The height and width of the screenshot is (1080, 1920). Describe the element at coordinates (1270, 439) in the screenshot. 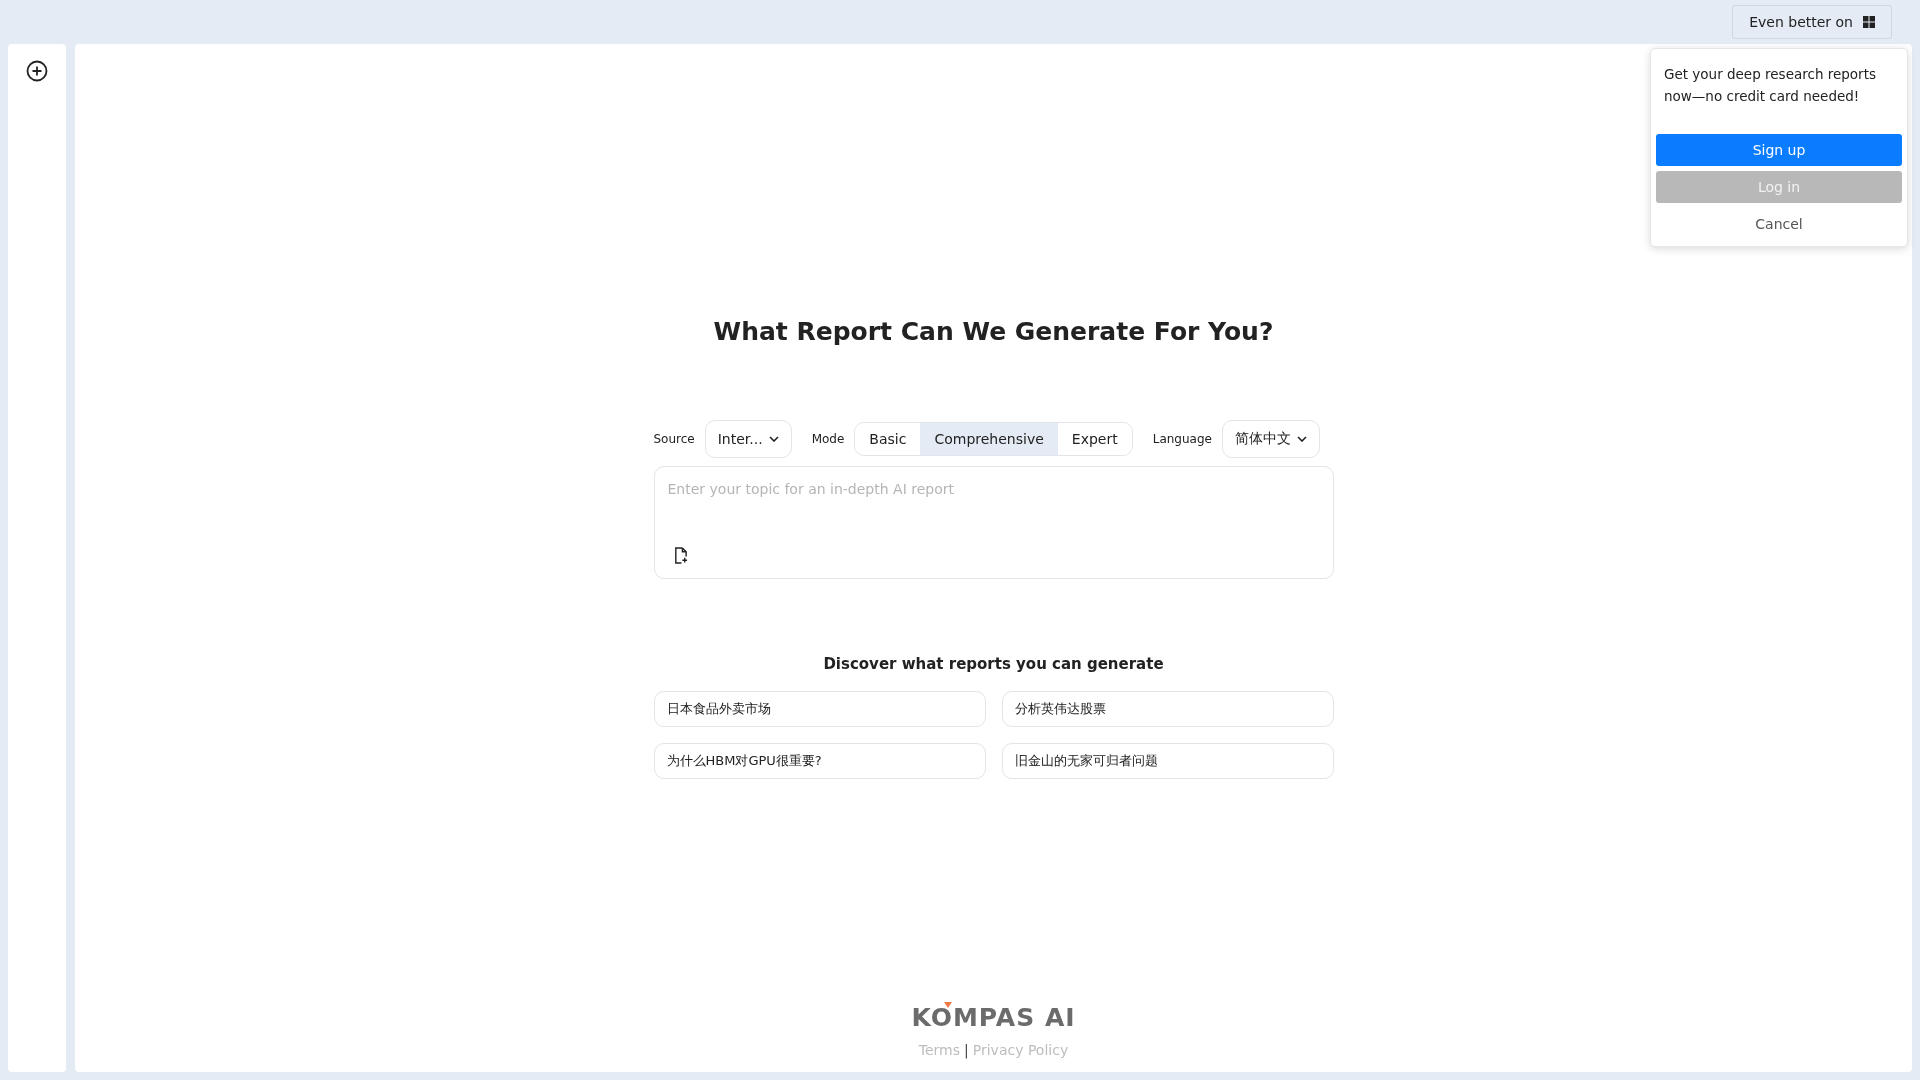

I see `language-dropdown: 简体中文` at that location.